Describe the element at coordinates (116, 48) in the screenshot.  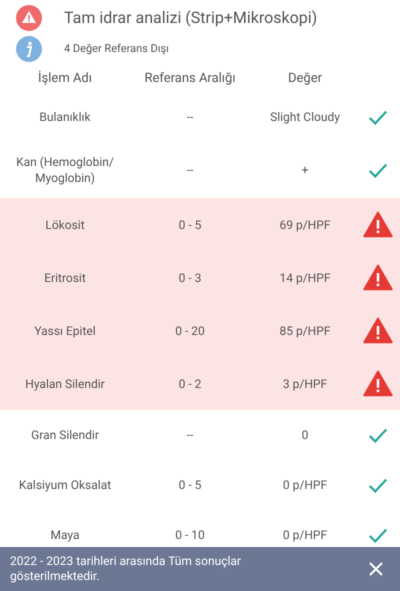
I see `out-of-range-summary: 4 Değer Referans Dışı` at that location.